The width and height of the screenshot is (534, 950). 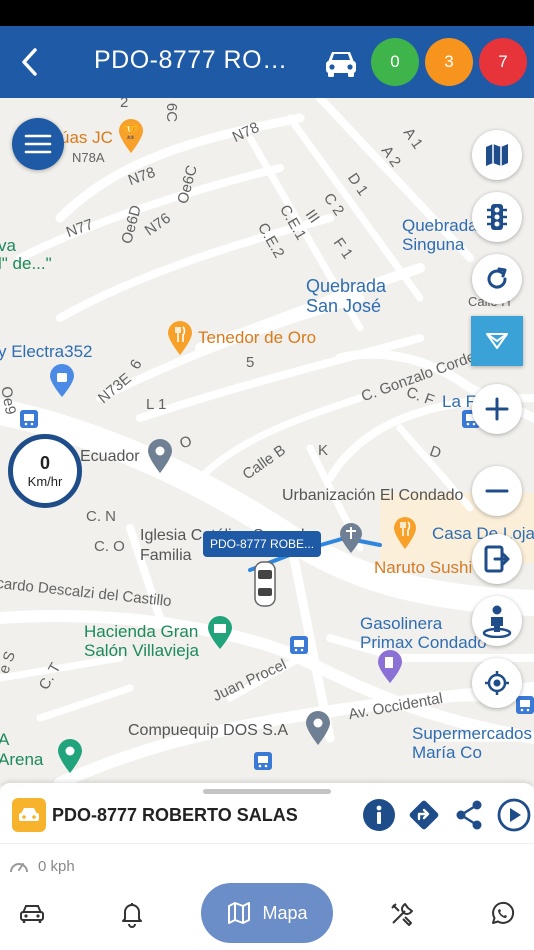 What do you see at coordinates (110, 456) in the screenshot?
I see `map-label: Ecuador` at bounding box center [110, 456].